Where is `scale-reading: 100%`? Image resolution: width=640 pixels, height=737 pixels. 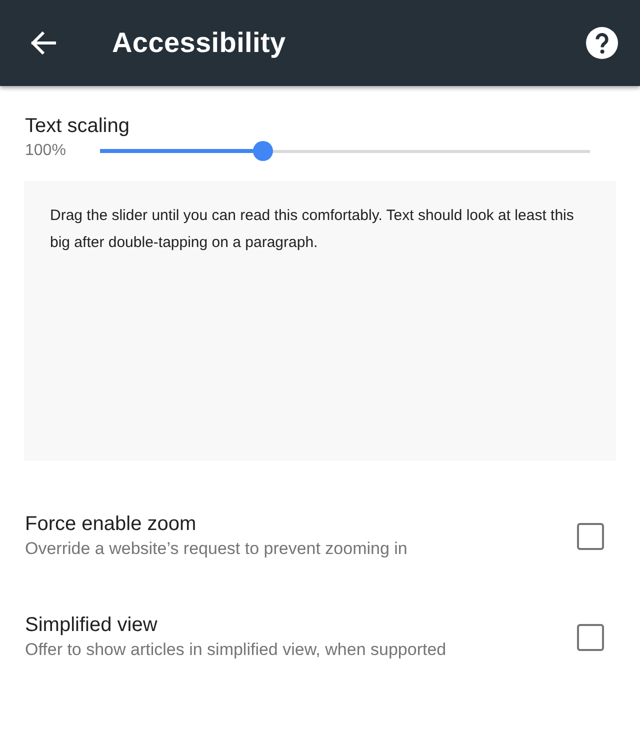 scale-reading: 100% is located at coordinates (46, 151).